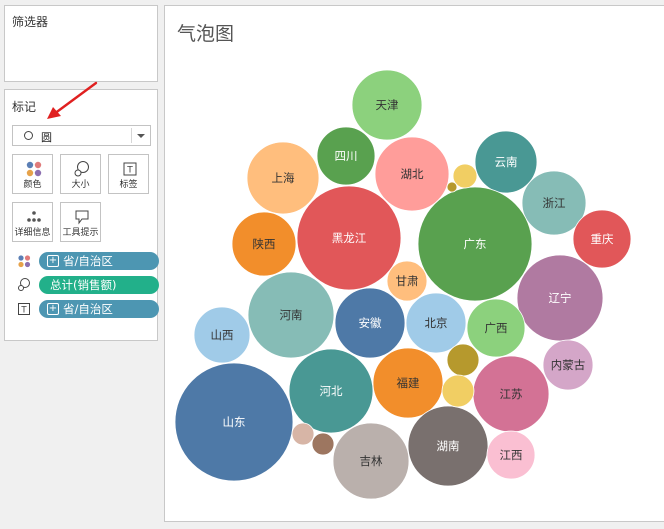 The height and width of the screenshot is (529, 664). I want to click on bubble-label: 广西, so click(496, 328).